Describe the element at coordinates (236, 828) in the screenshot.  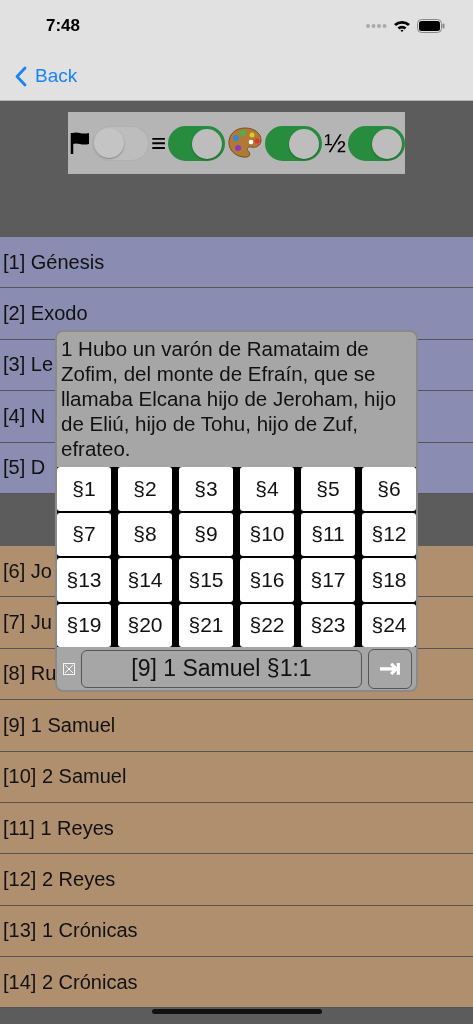
I see `book-row: [11] 1 Reyes` at that location.